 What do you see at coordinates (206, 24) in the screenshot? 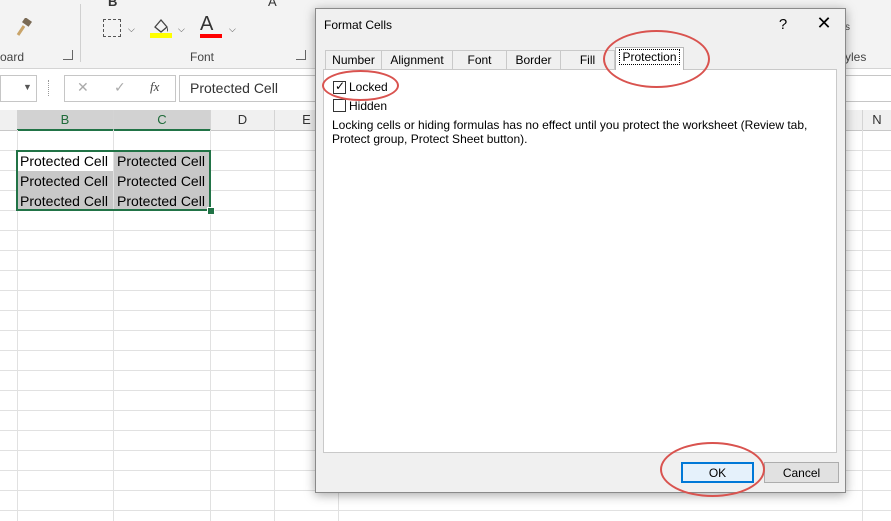
I see `font-color-icon: A` at bounding box center [206, 24].